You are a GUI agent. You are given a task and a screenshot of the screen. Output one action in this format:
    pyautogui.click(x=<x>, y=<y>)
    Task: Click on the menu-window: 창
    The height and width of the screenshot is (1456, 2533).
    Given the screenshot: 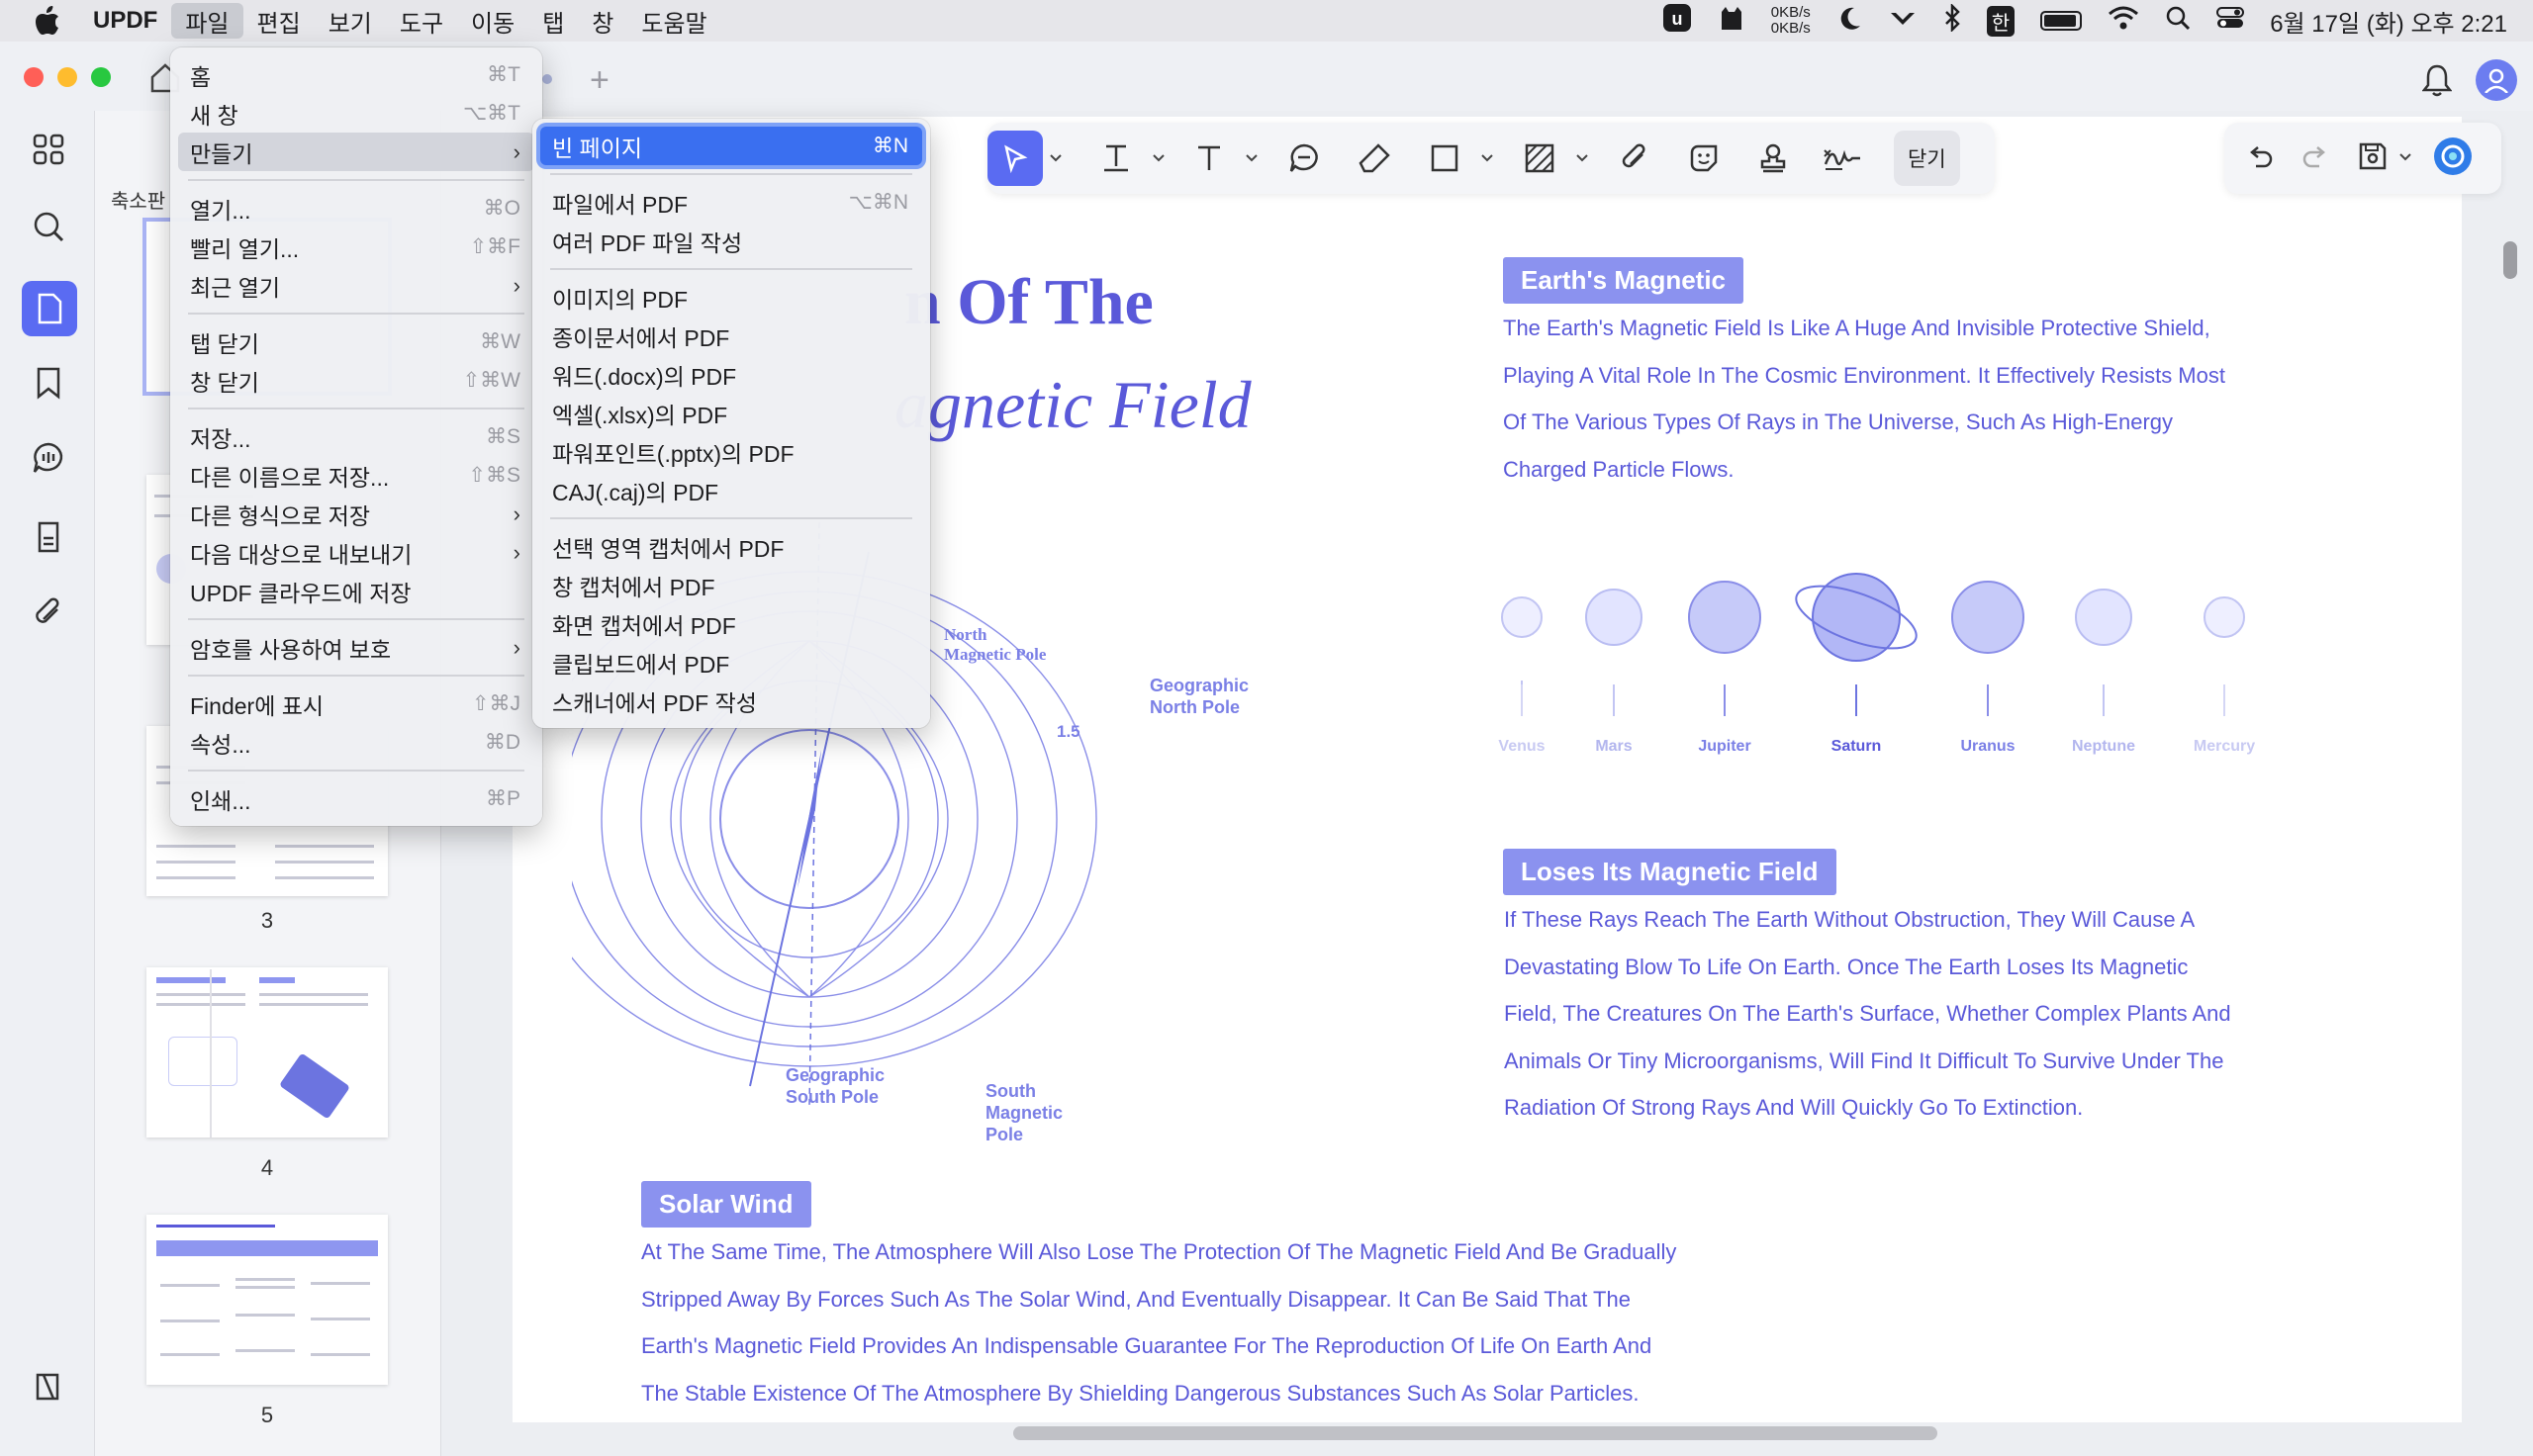 What is the action you would take?
    pyautogui.click(x=602, y=21)
    